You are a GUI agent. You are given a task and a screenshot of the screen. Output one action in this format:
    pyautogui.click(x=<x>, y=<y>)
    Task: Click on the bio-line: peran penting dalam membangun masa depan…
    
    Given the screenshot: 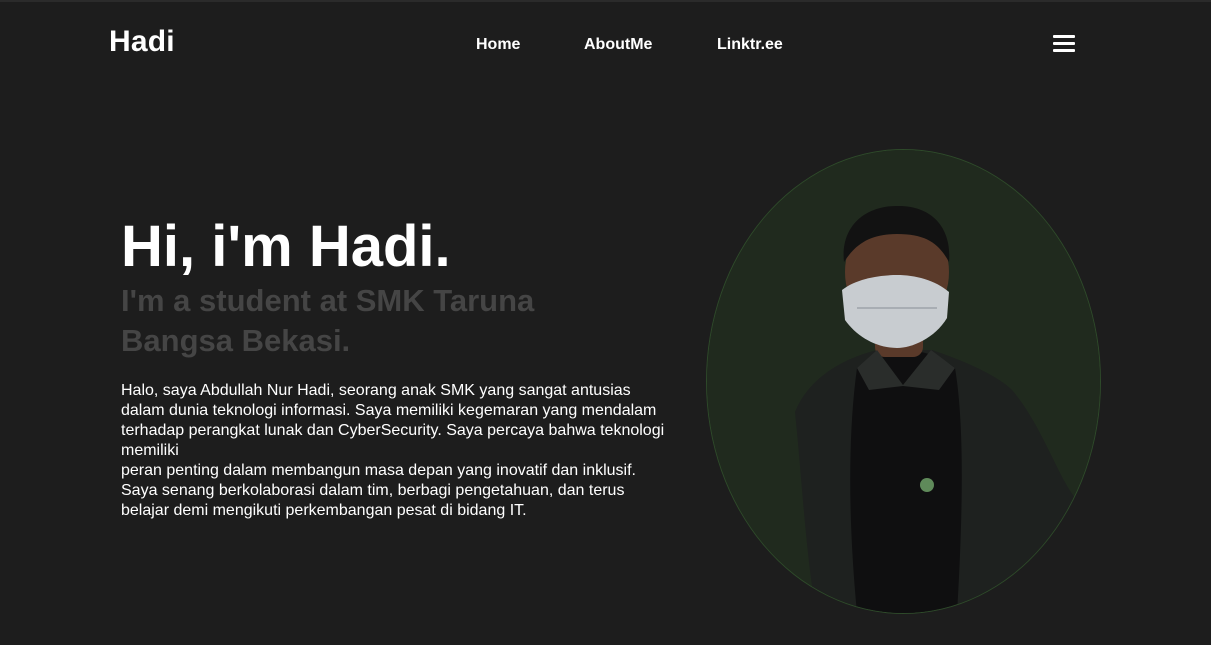 What is the action you would take?
    pyautogui.click(x=378, y=470)
    